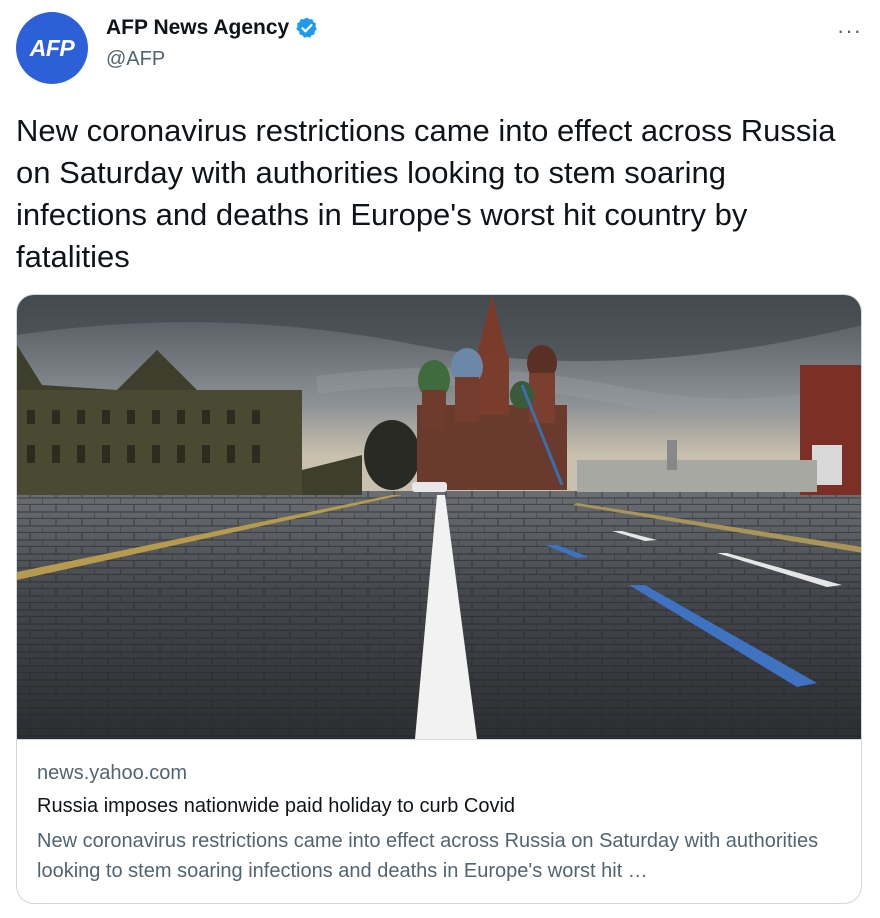  Describe the element at coordinates (135, 59) in the screenshot. I see `author-handle: @AFP` at that location.